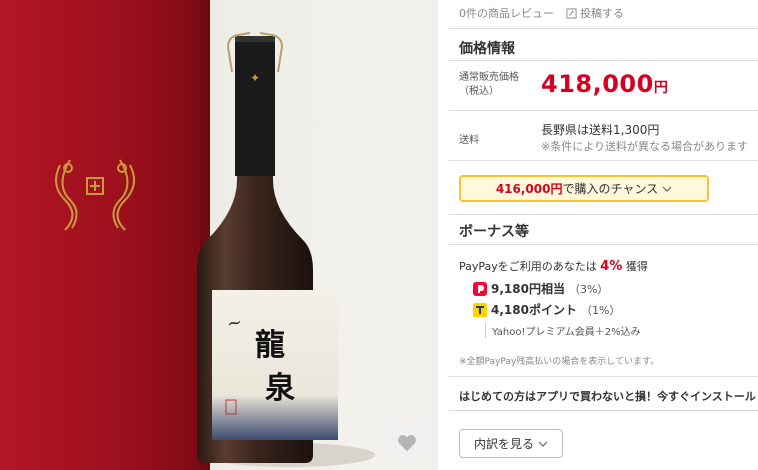  What do you see at coordinates (610, 189) in the screenshot?
I see `chance-label: で購入のチャンス` at bounding box center [610, 189].